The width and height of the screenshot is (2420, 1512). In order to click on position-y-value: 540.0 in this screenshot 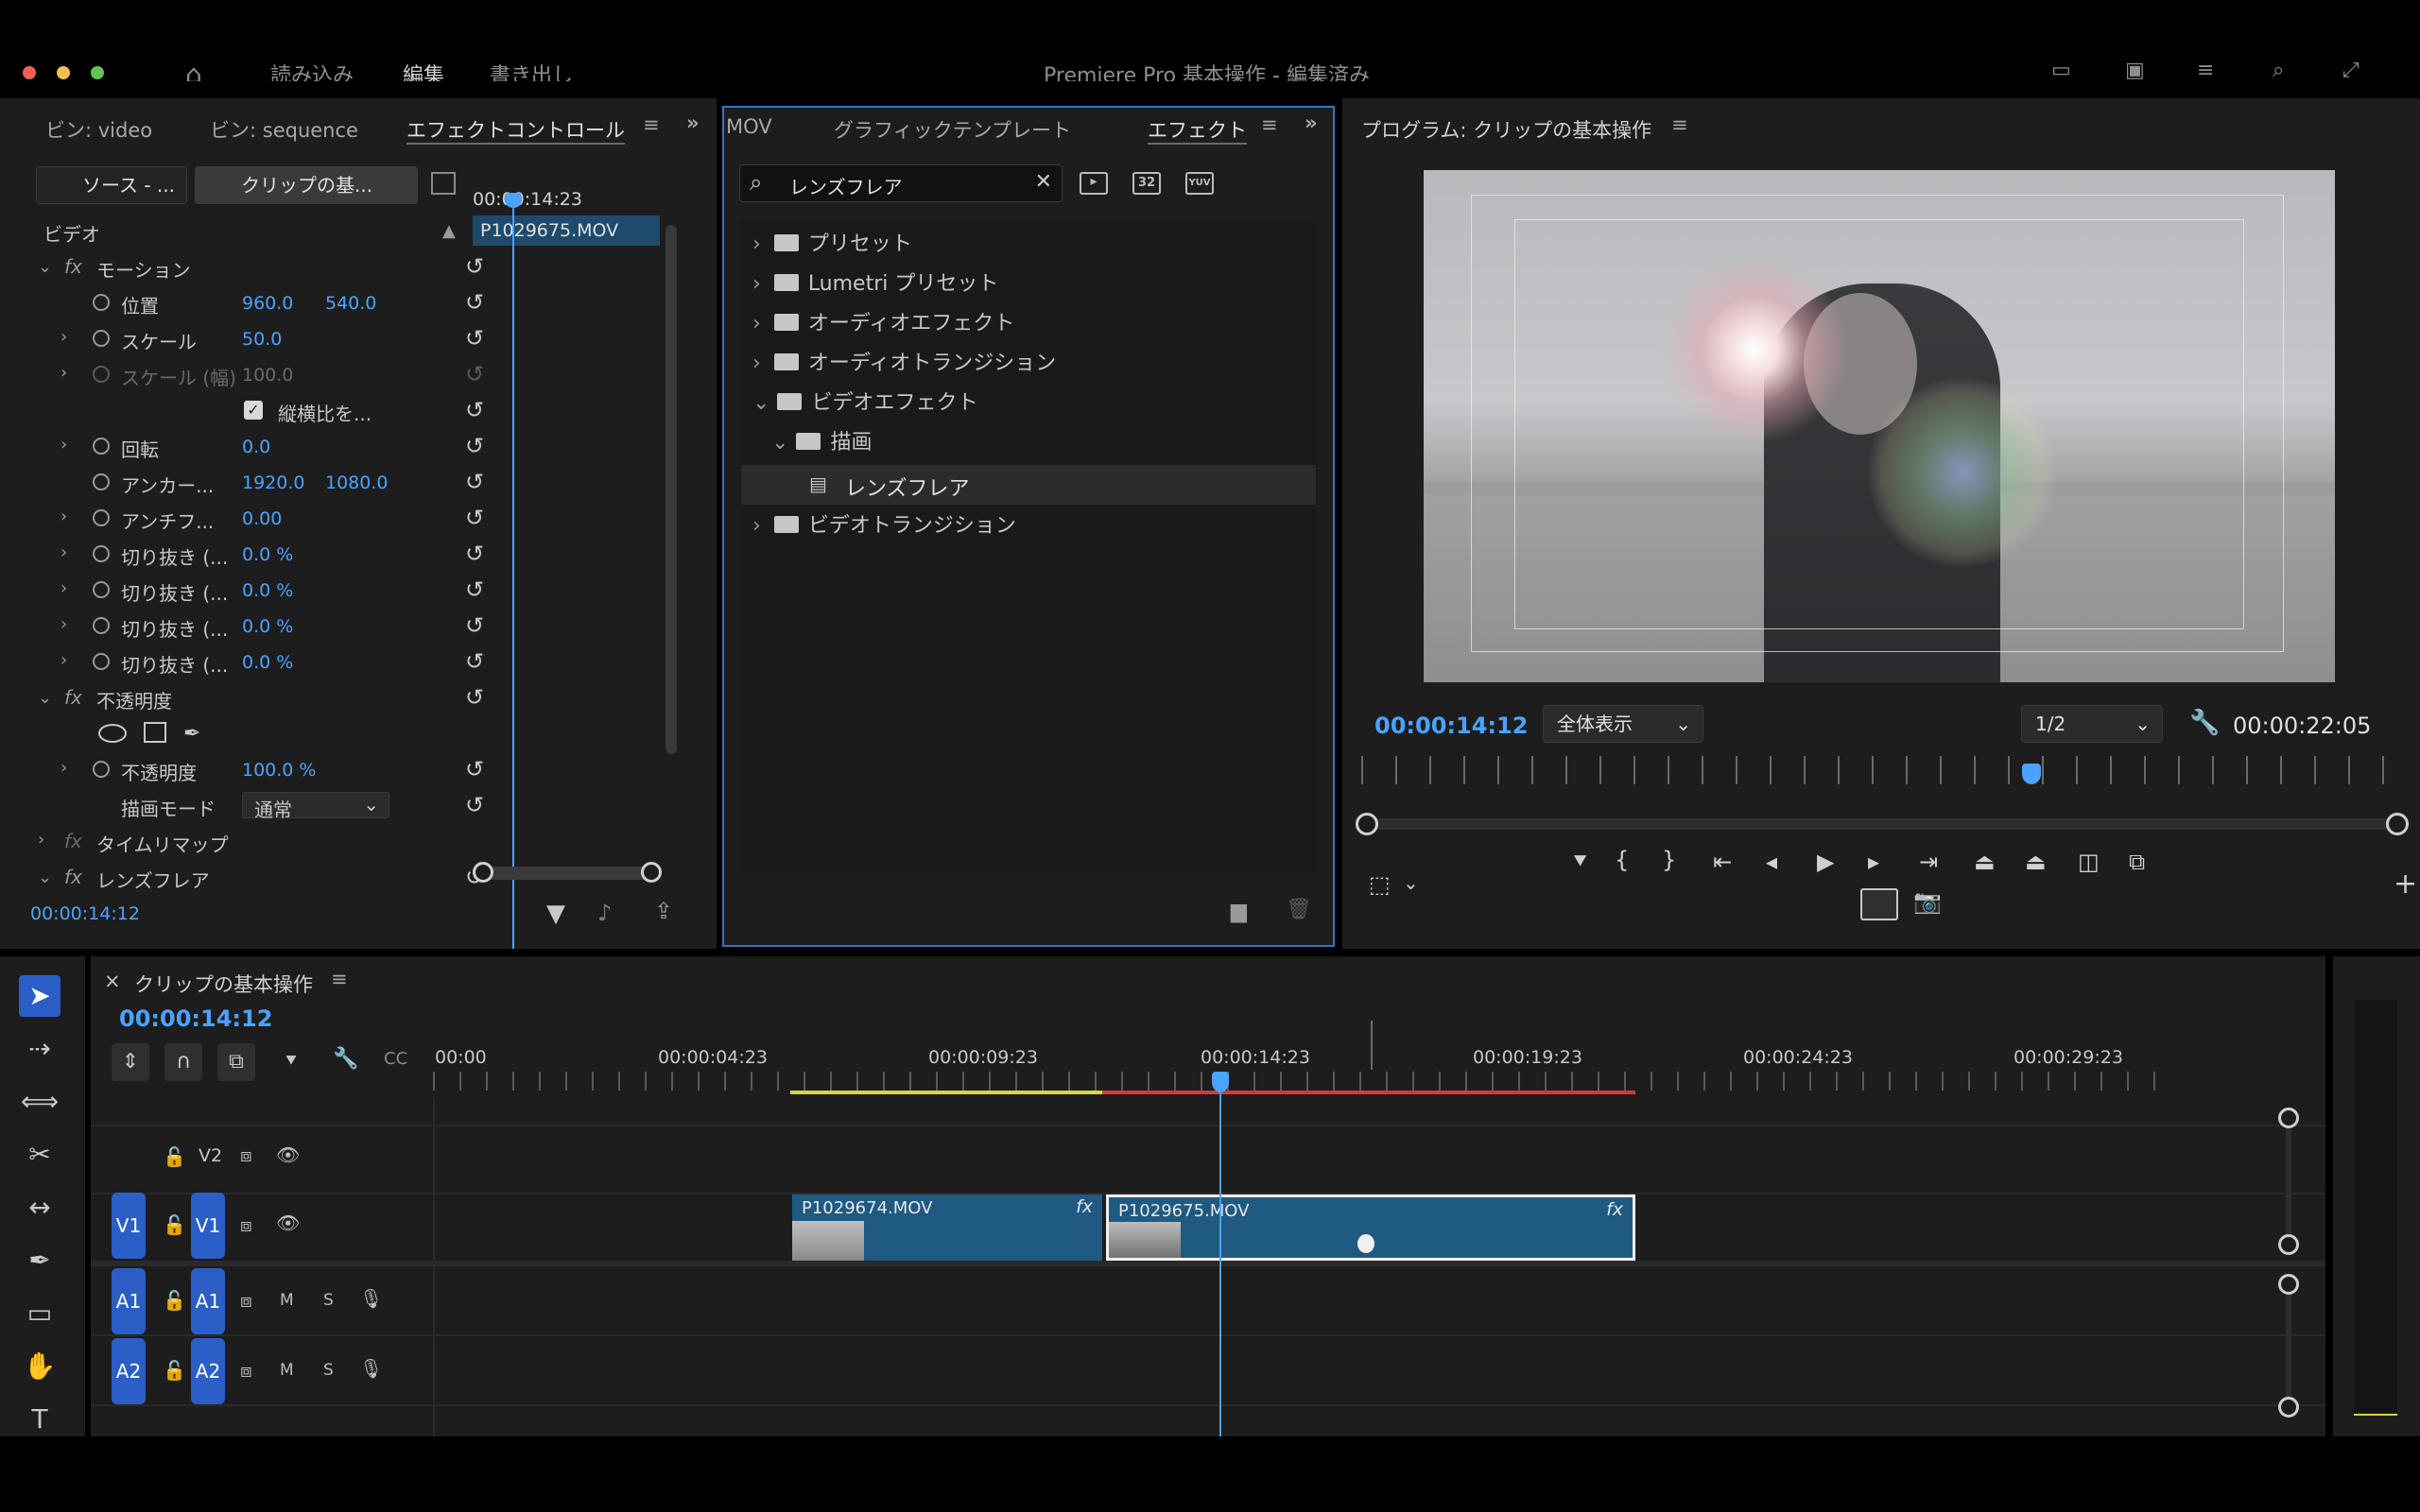, I will do `click(350, 303)`.